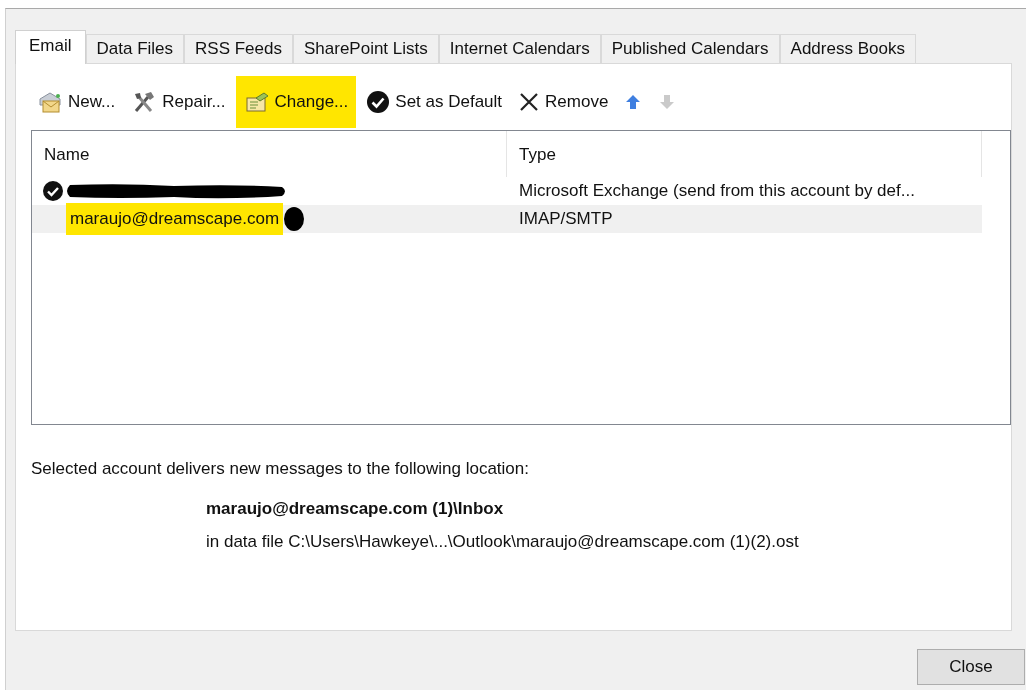 Image resolution: width=1026 pixels, height=690 pixels. Describe the element at coordinates (434, 102) in the screenshot. I see `toolbar-button: Set as Default` at that location.